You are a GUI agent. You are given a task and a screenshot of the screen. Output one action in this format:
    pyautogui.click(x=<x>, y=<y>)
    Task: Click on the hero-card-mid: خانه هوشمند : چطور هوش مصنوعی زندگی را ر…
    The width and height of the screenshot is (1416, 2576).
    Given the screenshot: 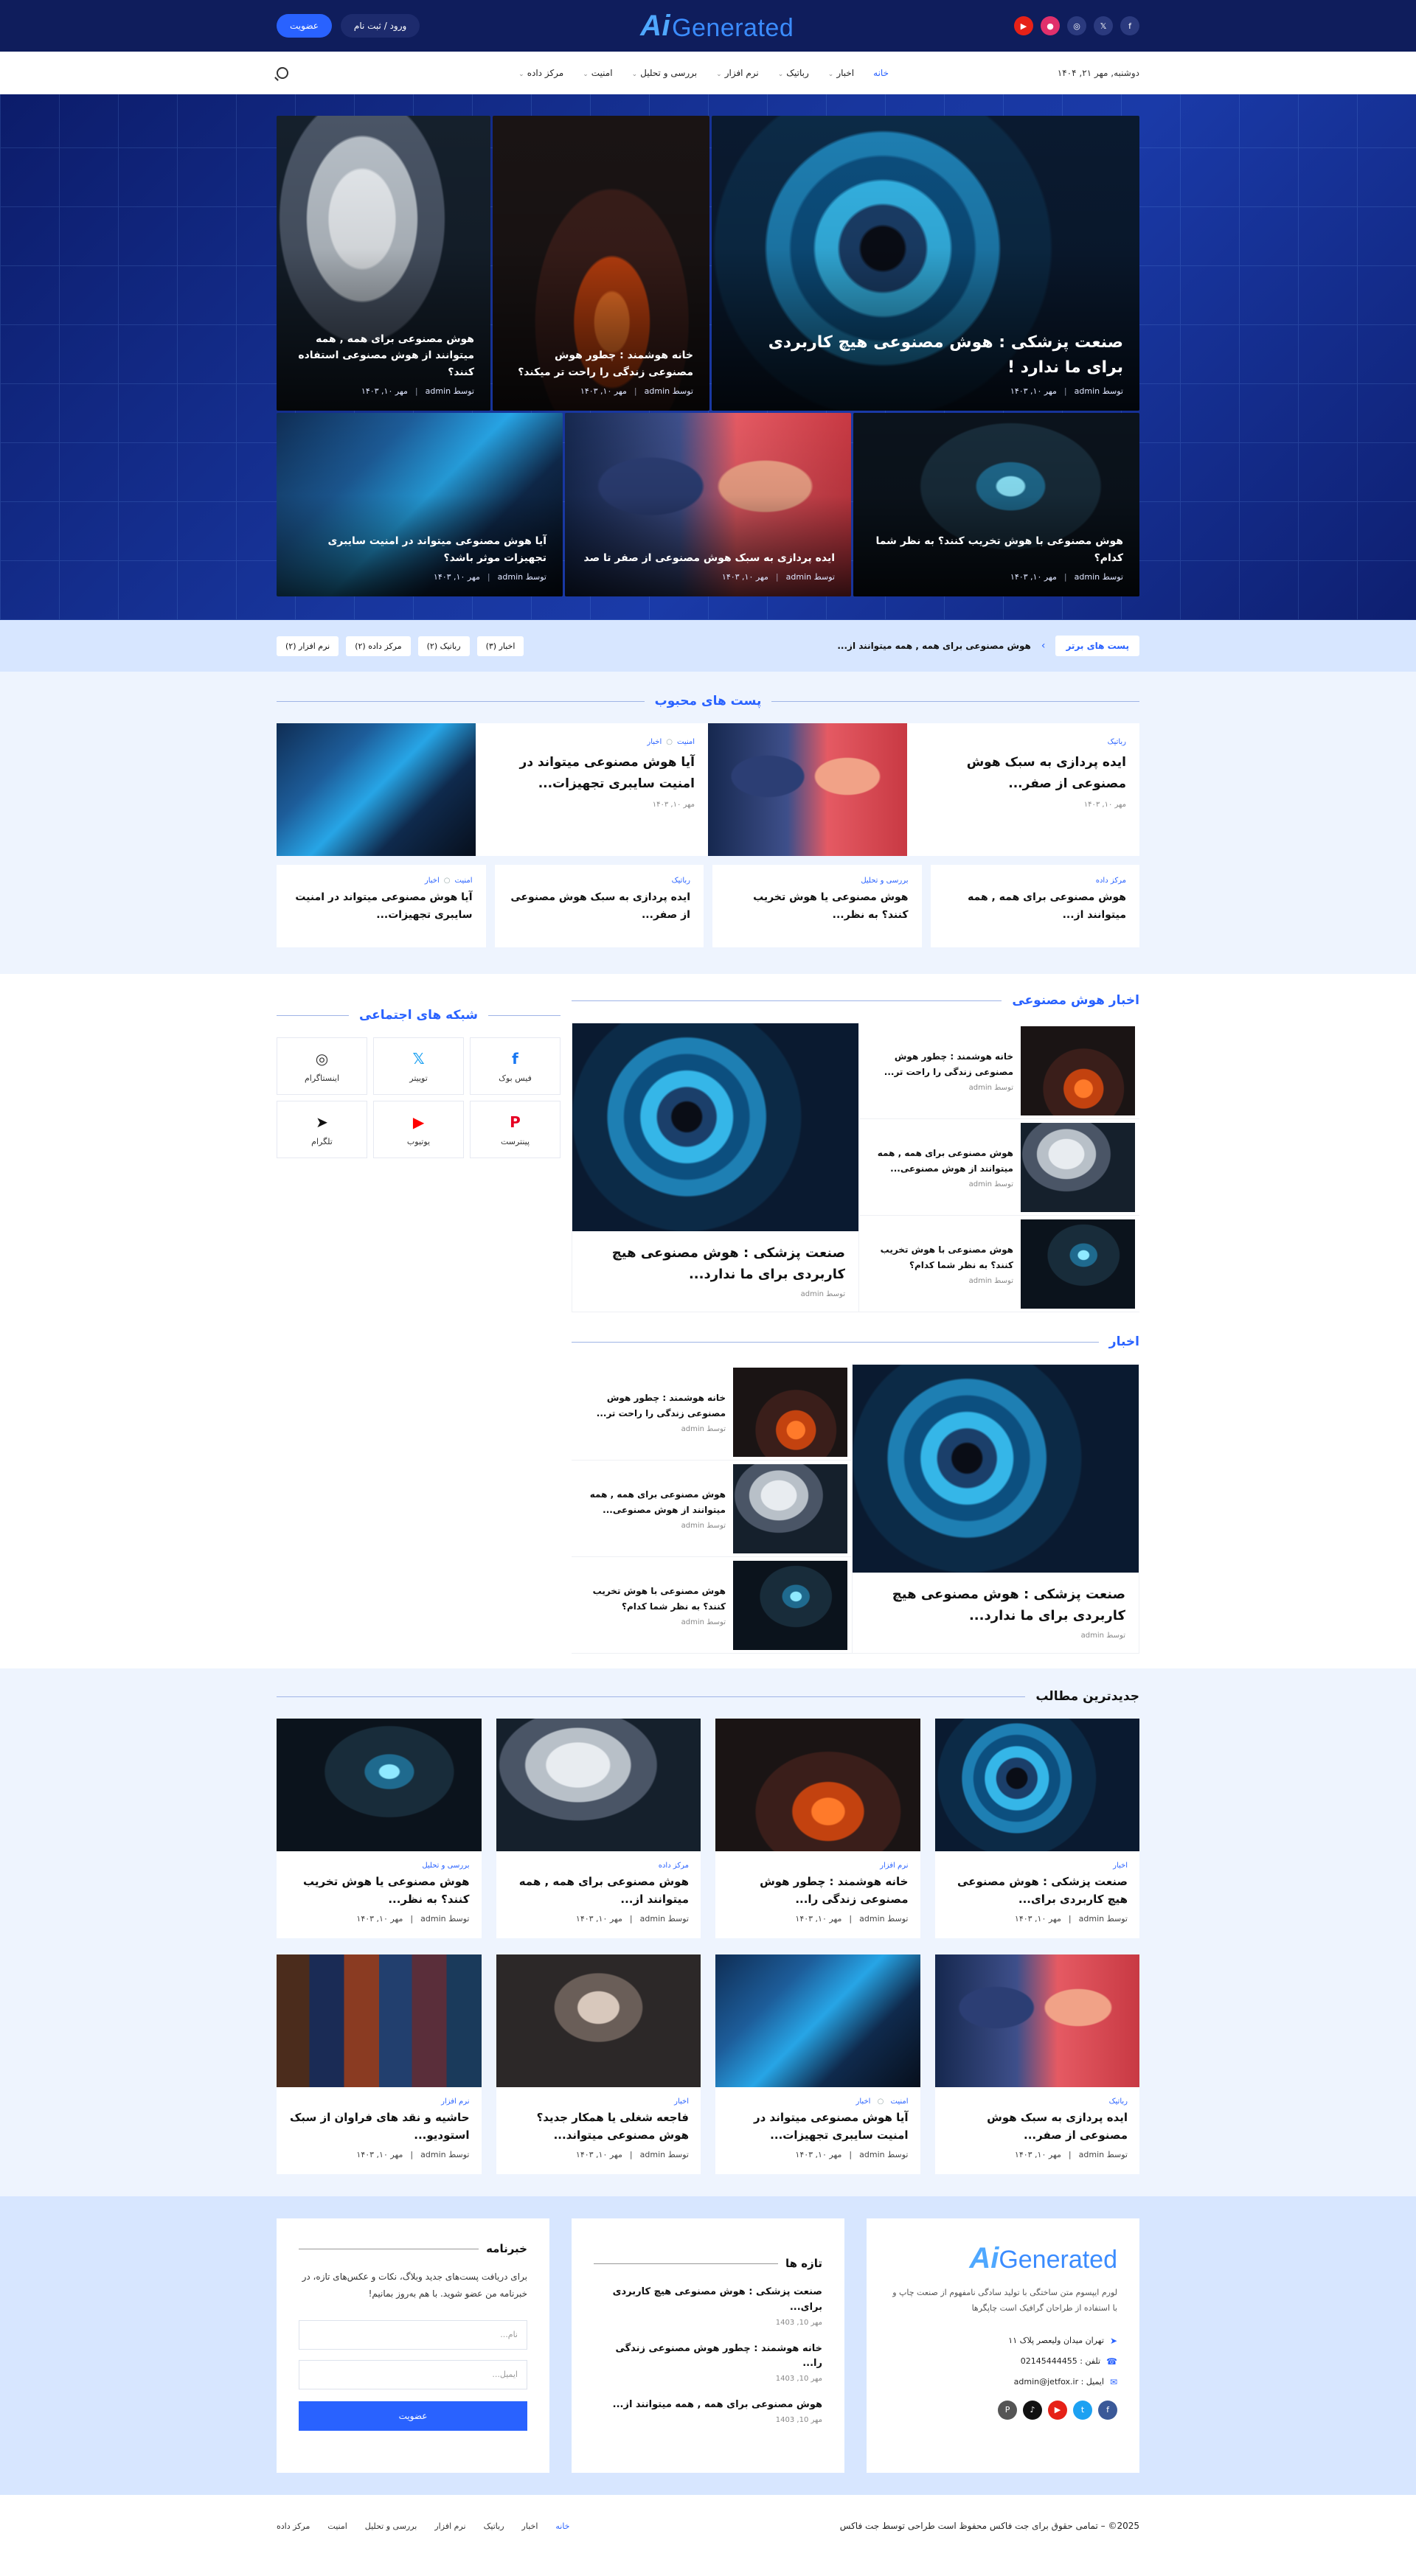 What is the action you would take?
    pyautogui.click(x=601, y=264)
    